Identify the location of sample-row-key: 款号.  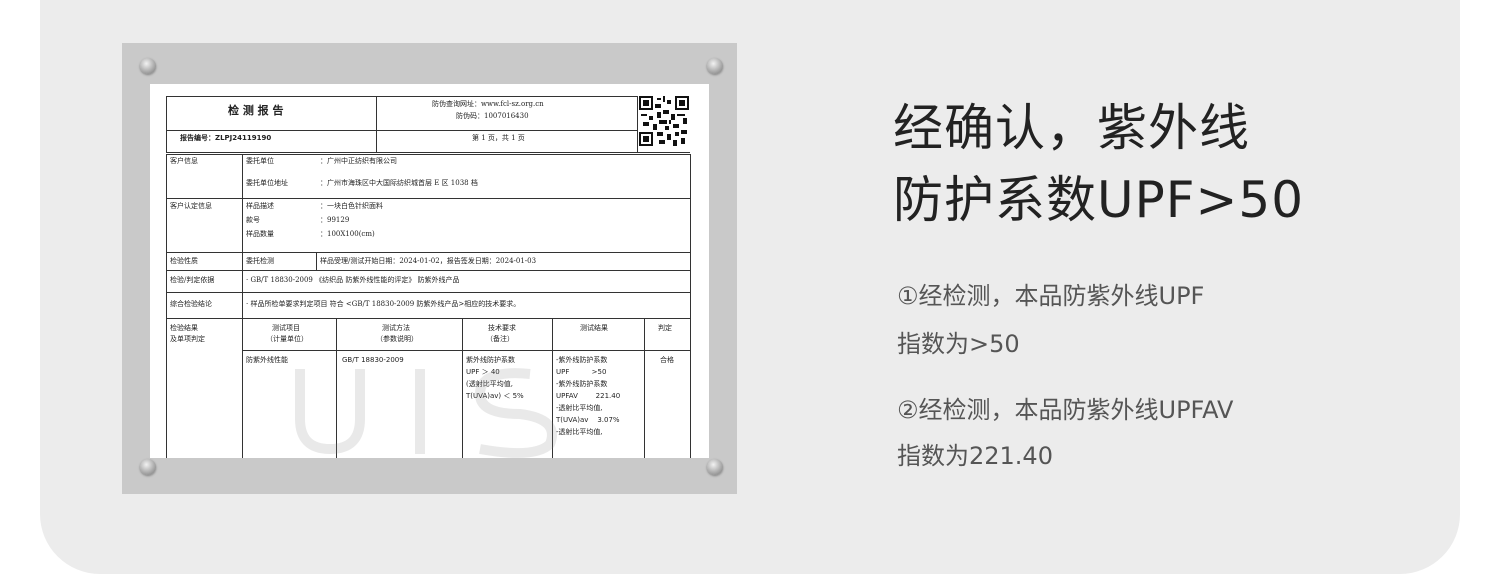
(253, 220).